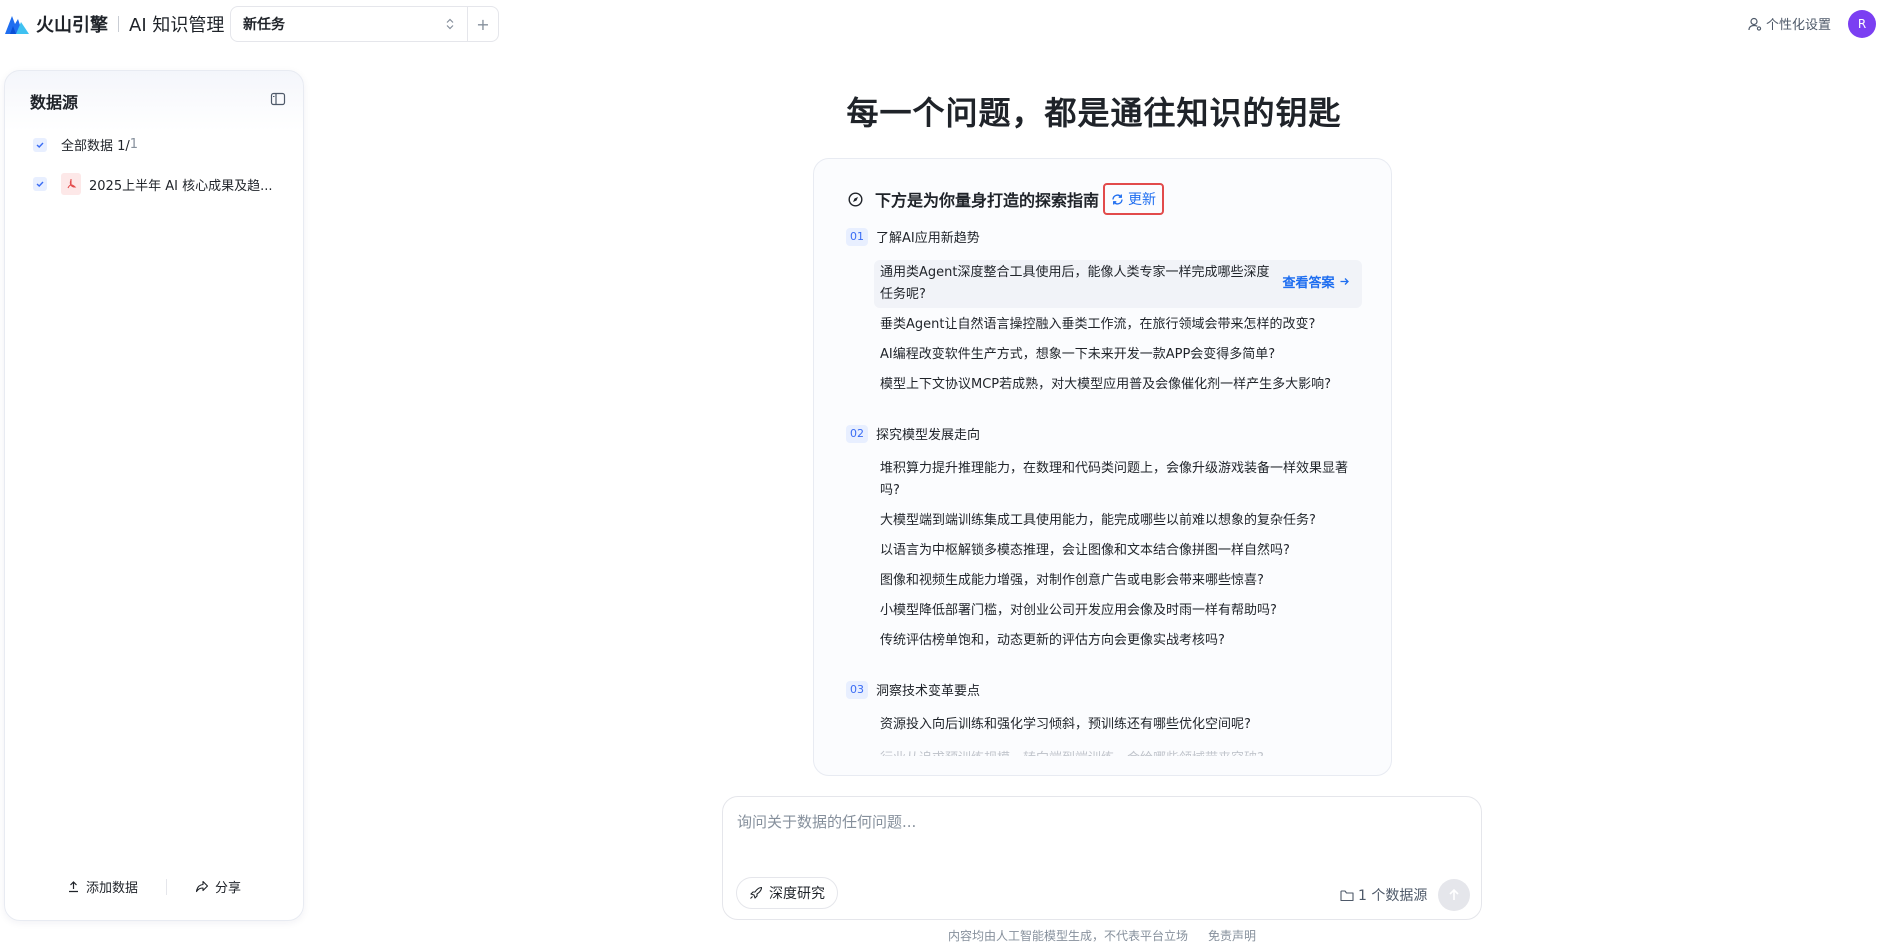 The image size is (1883, 951). Describe the element at coordinates (1308, 283) in the screenshot. I see `view-answer-label: 查看答案` at that location.